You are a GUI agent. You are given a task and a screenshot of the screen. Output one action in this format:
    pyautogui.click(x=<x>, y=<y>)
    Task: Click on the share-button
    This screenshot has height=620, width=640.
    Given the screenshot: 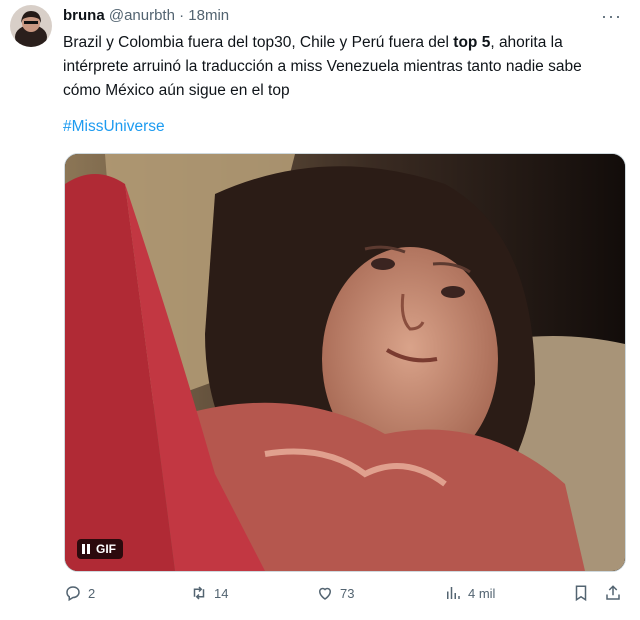 What is the action you would take?
    pyautogui.click(x=613, y=593)
    